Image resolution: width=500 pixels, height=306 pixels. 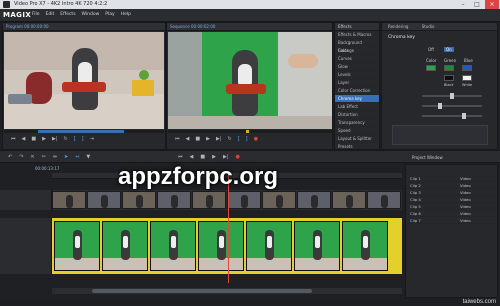 What do you see at coordinates (357, 123) in the screenshot?
I see `effects-item: Transparency` at bounding box center [357, 123].